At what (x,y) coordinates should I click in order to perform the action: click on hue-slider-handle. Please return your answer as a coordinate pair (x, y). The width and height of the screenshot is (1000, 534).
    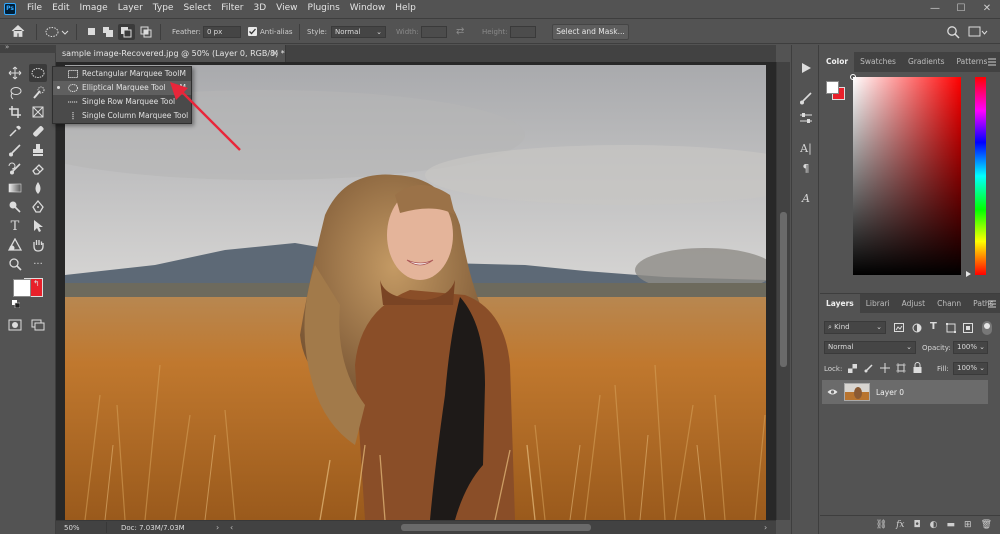
    Looking at the image, I should click on (968, 274).